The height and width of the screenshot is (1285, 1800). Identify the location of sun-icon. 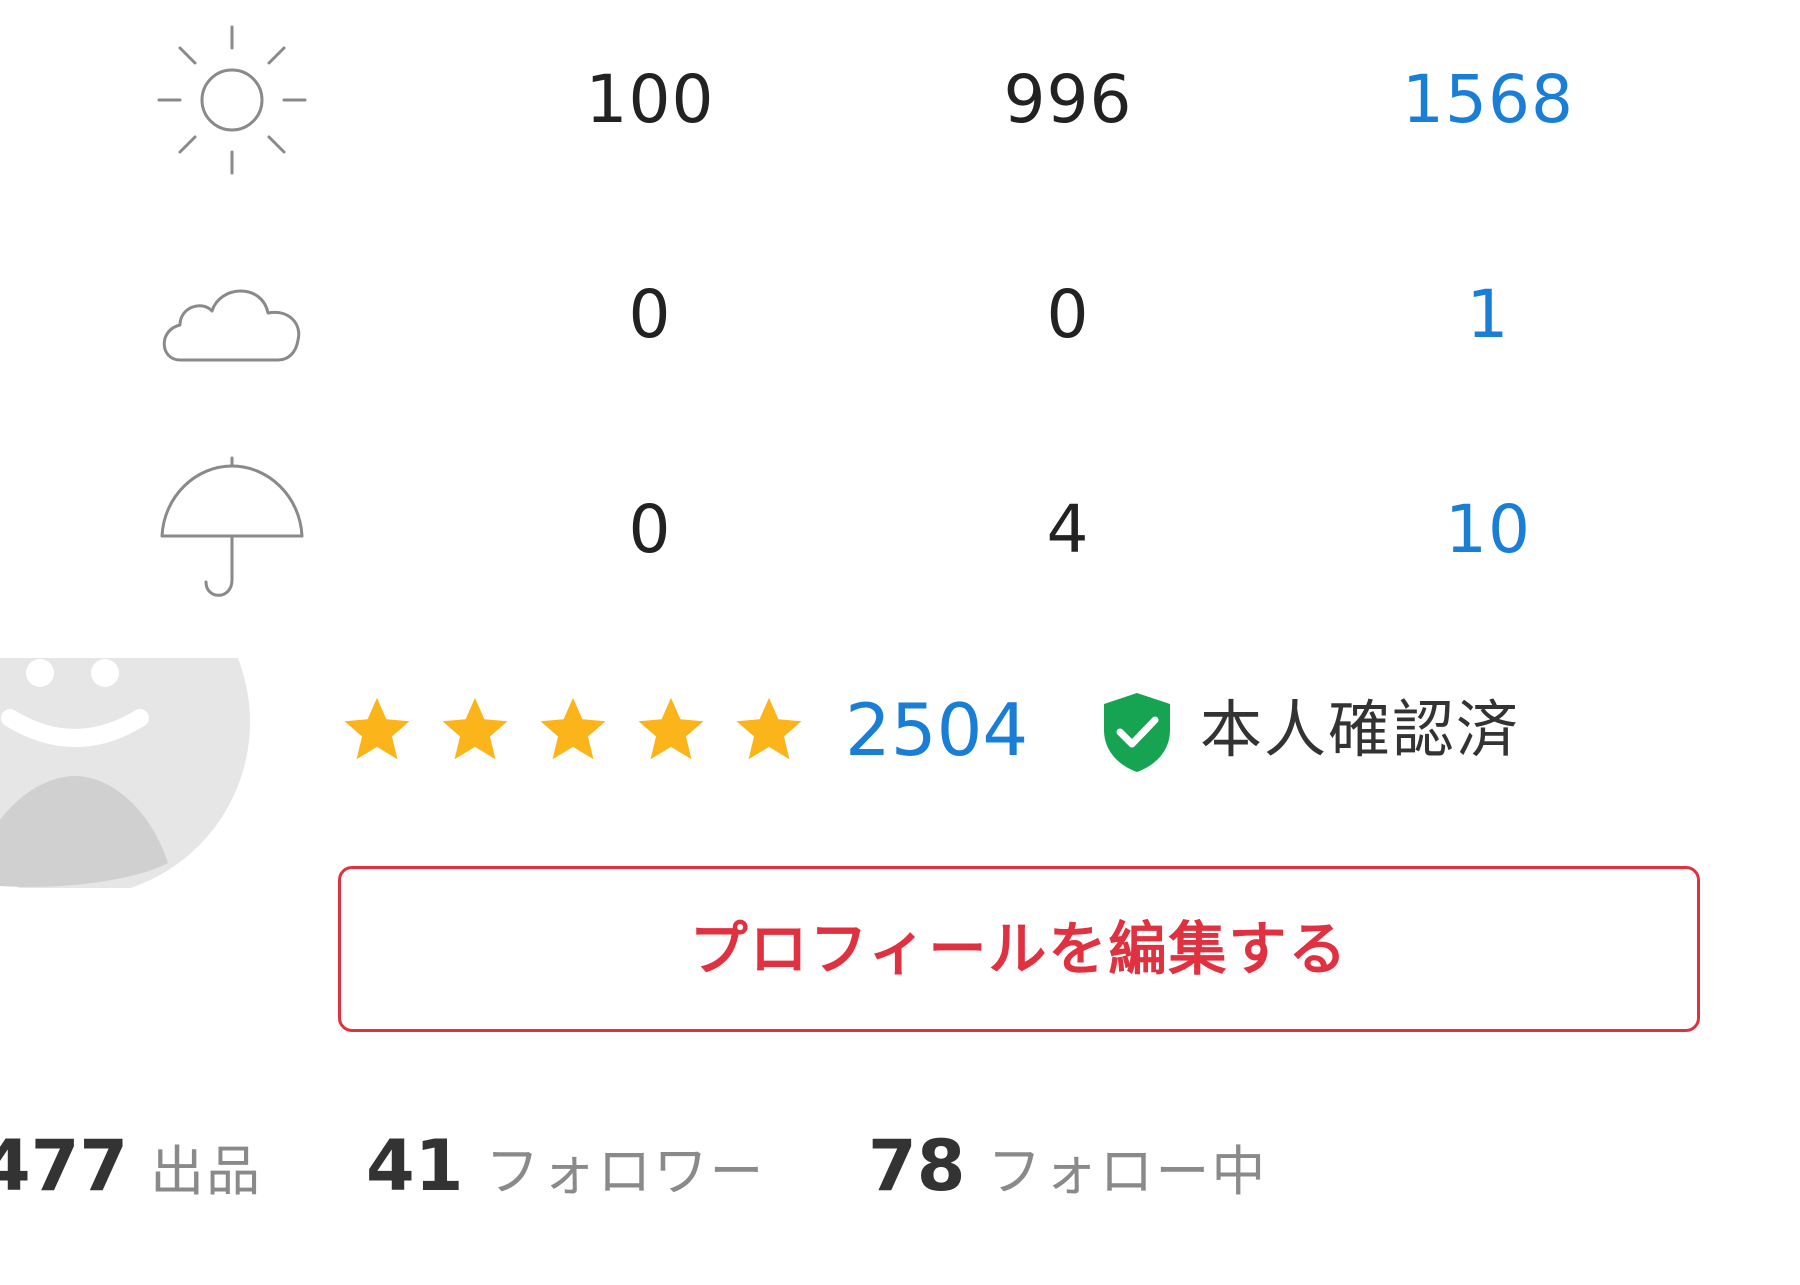
(230, 100).